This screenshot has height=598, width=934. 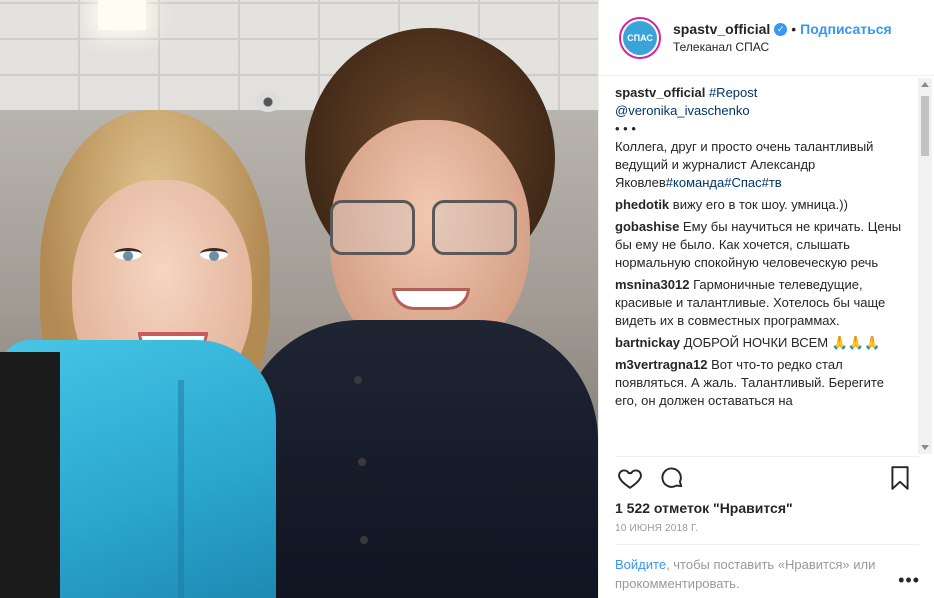 What do you see at coordinates (925, 266) in the screenshot?
I see `comments-scrollbar` at bounding box center [925, 266].